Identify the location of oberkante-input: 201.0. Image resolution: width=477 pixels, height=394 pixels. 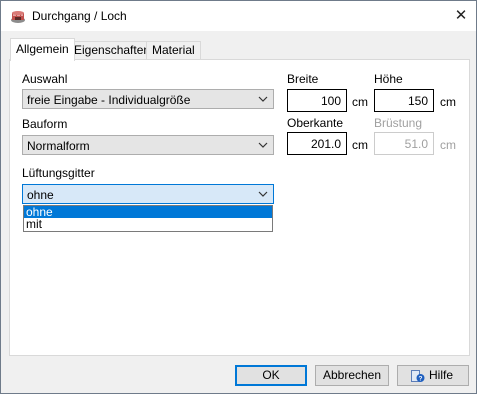
(317, 143).